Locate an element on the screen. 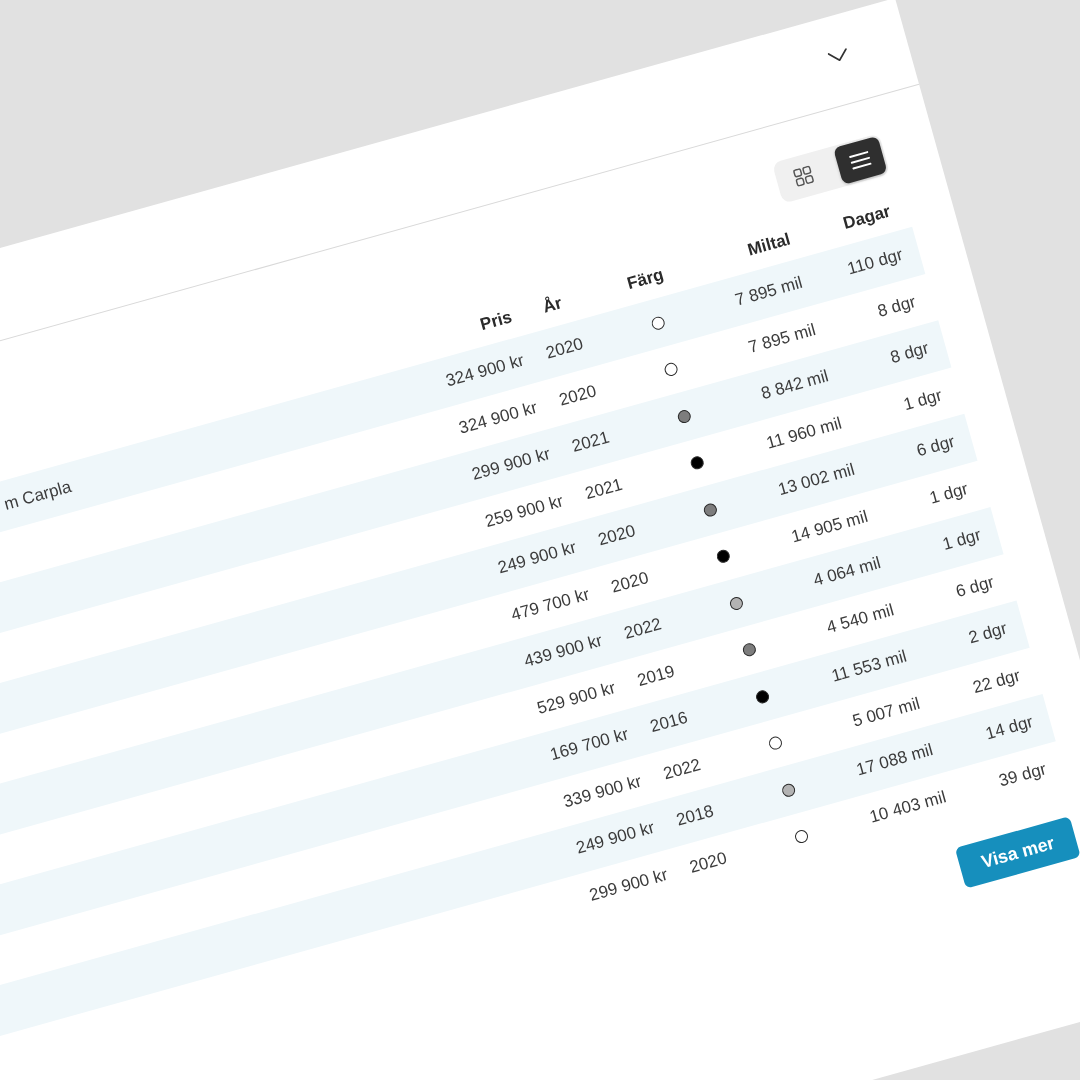 Image resolution: width=1080 pixels, height=1080 pixels. mileage-value: 10 403 mil is located at coordinates (908, 807).